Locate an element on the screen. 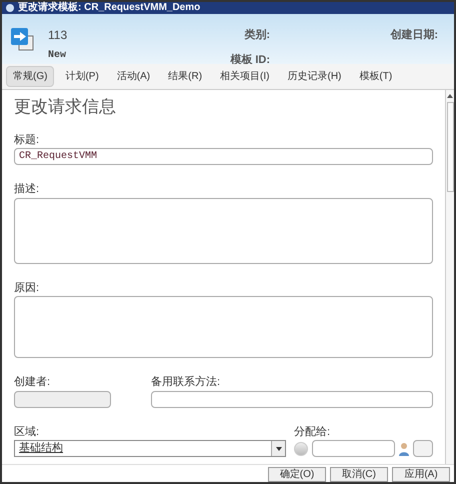 This screenshot has height=484, width=456. person-icon is located at coordinates (404, 449).